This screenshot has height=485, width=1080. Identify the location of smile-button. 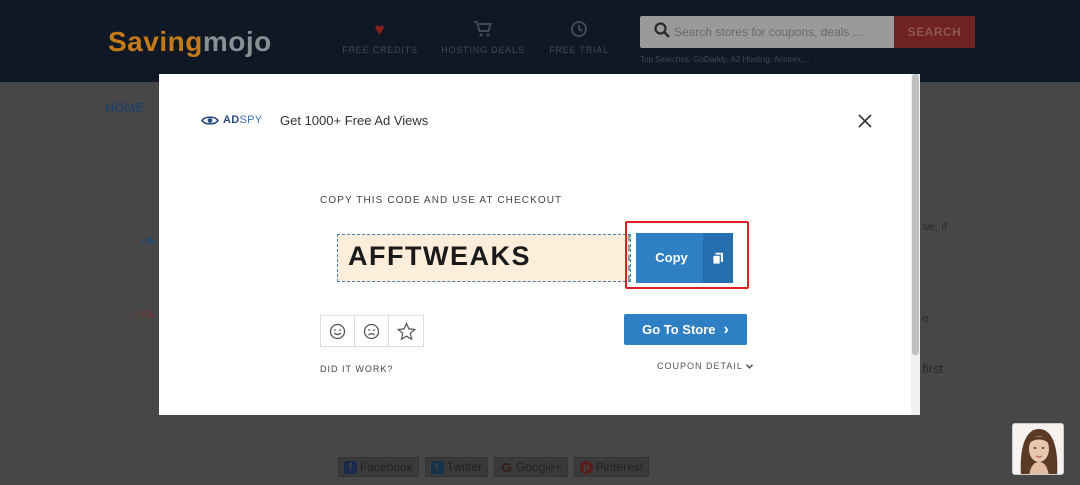
(338, 331).